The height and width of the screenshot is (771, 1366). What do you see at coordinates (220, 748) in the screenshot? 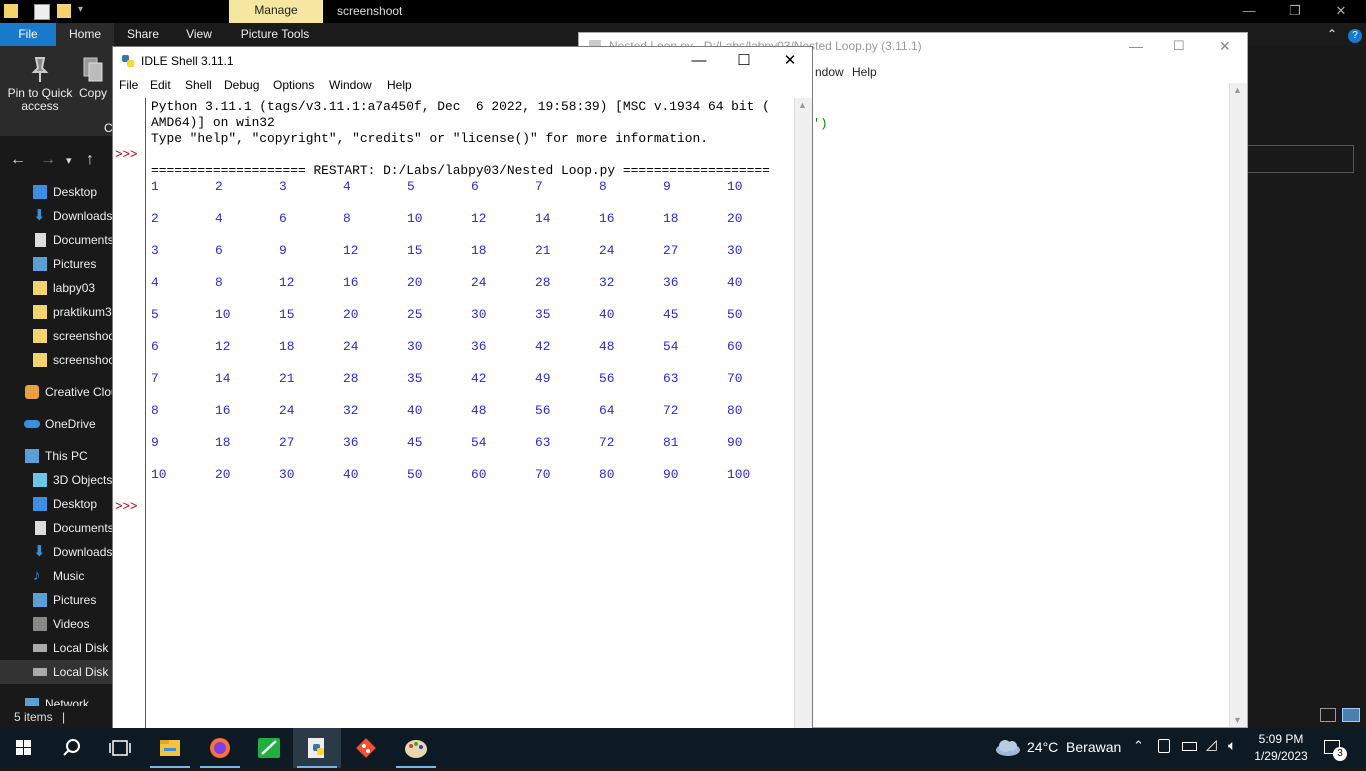
I see `taskbar-firefox` at bounding box center [220, 748].